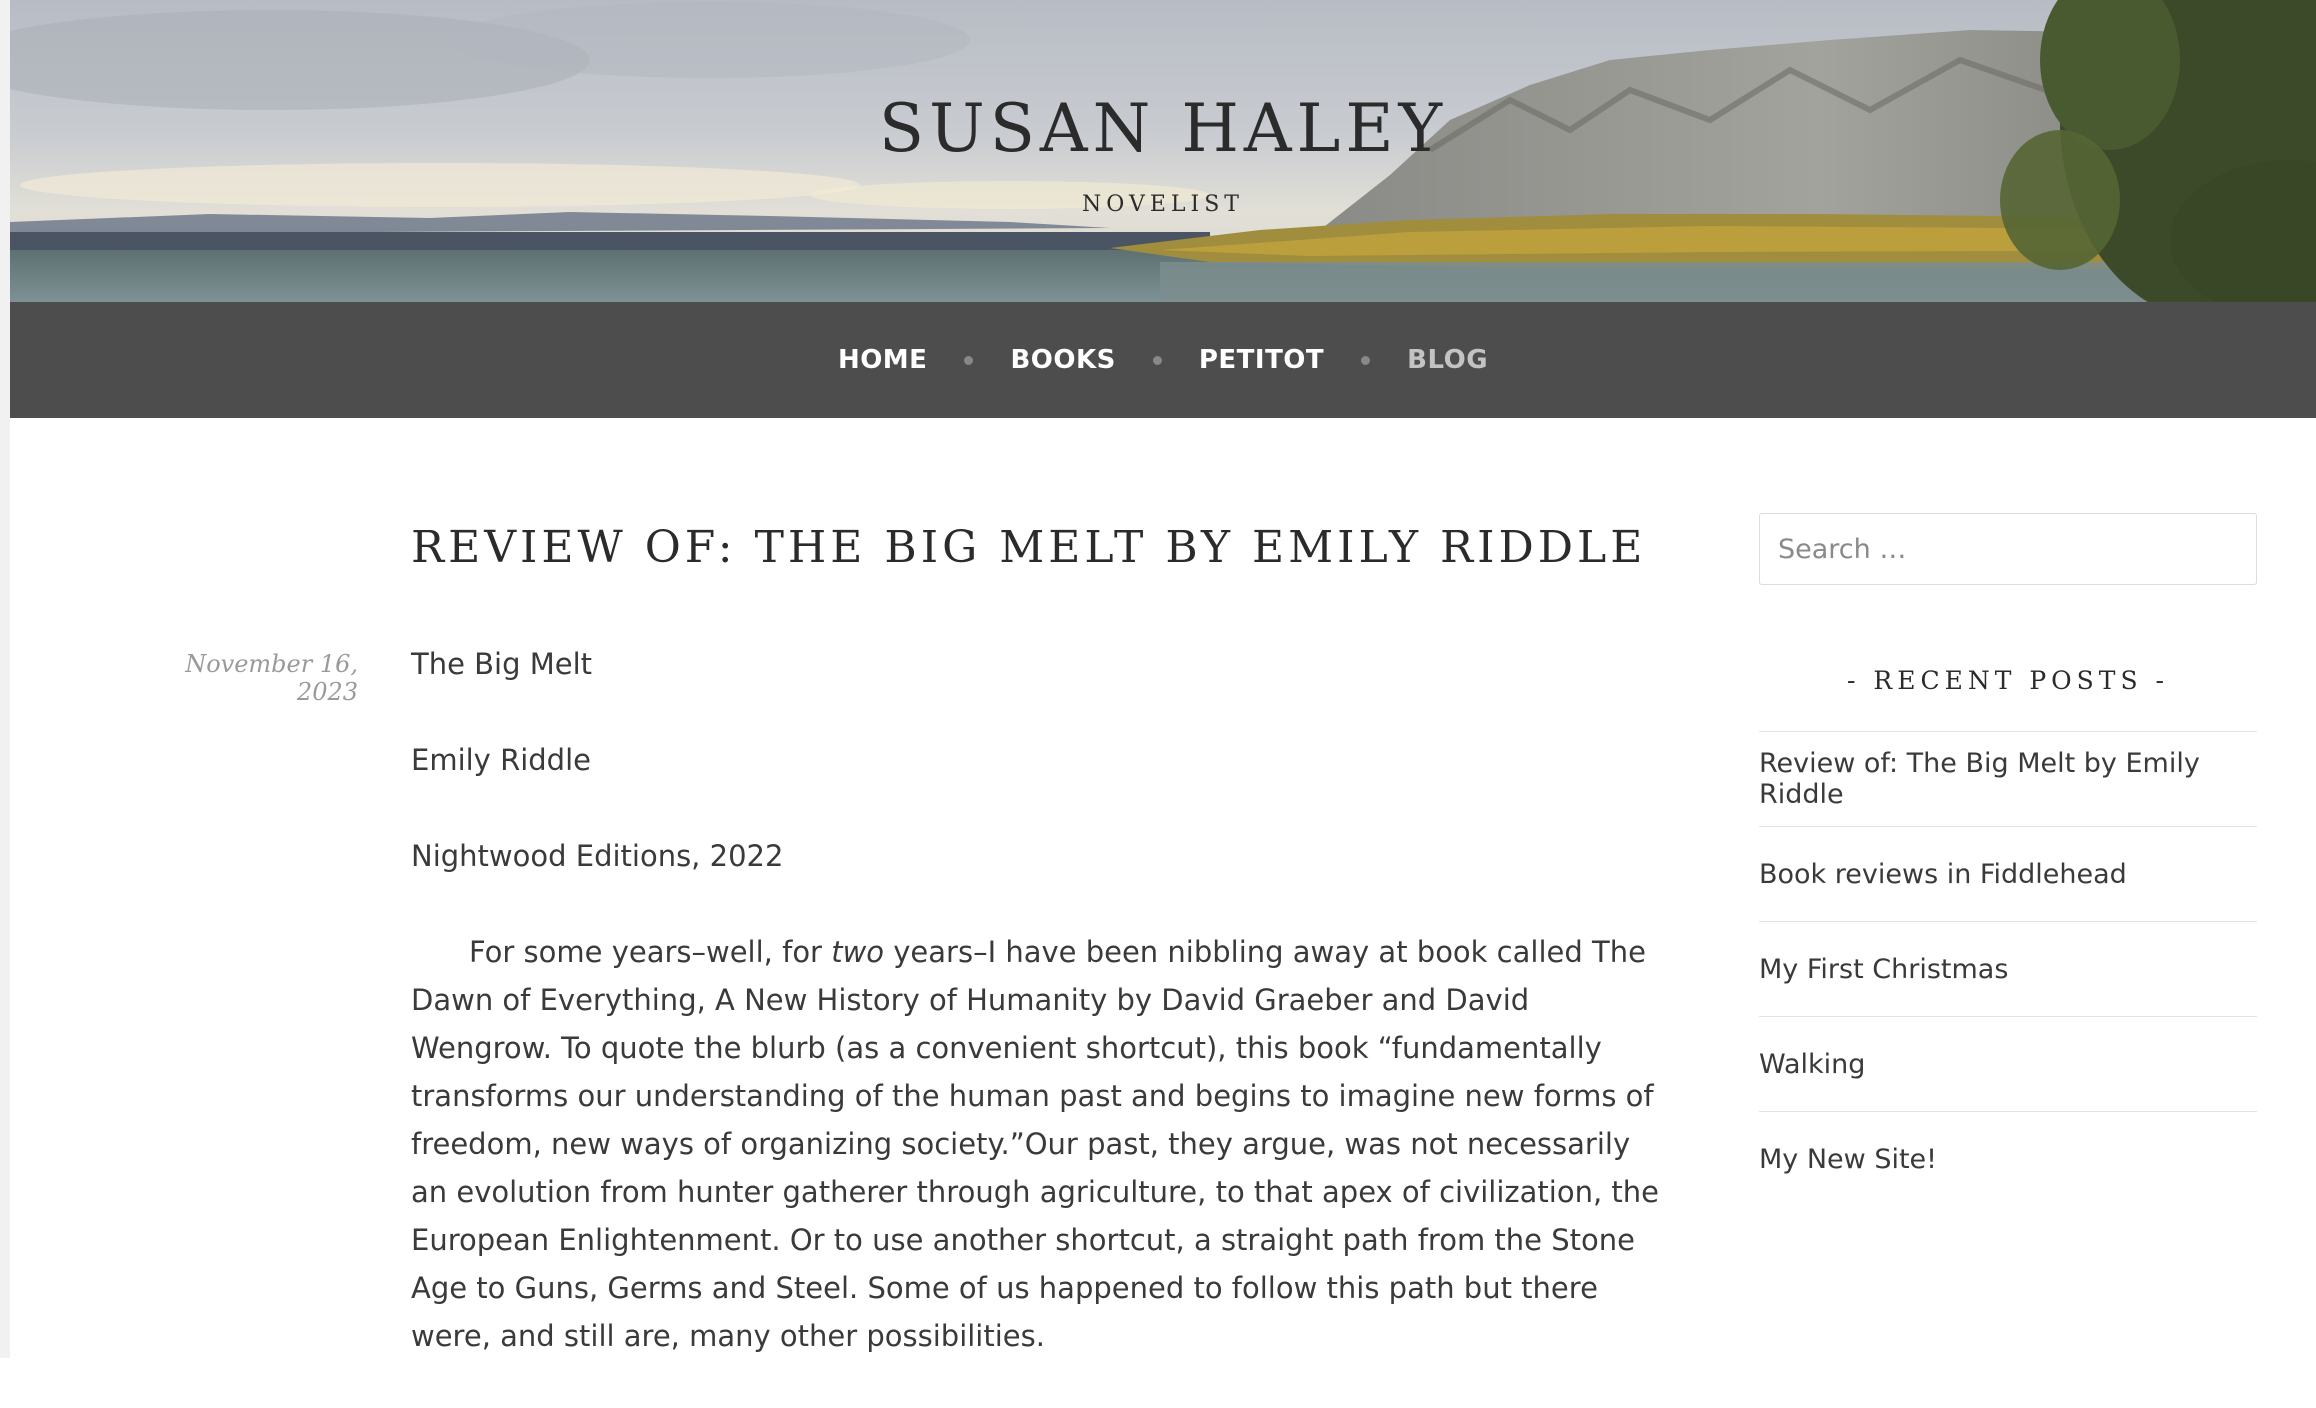 This screenshot has width=2316, height=1408. What do you see at coordinates (1163, 360) in the screenshot?
I see `main-navigation: HOME BOOKS PETITOT BLOG` at bounding box center [1163, 360].